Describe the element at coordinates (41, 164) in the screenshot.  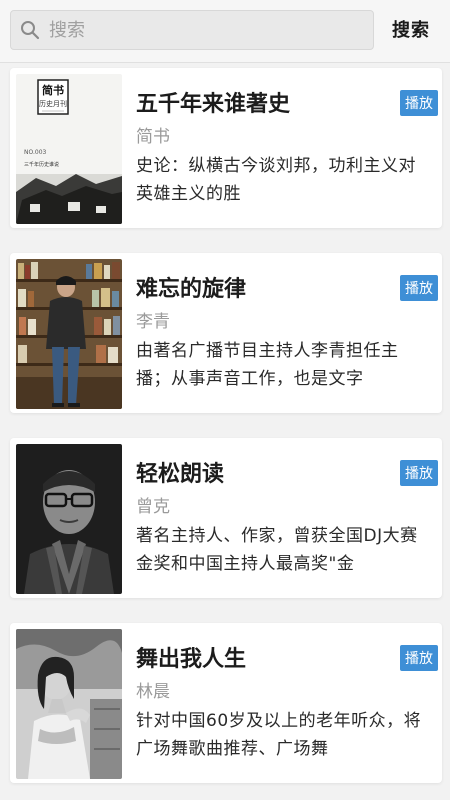
I see `cover-caption-text: 三千年历史谁说` at that location.